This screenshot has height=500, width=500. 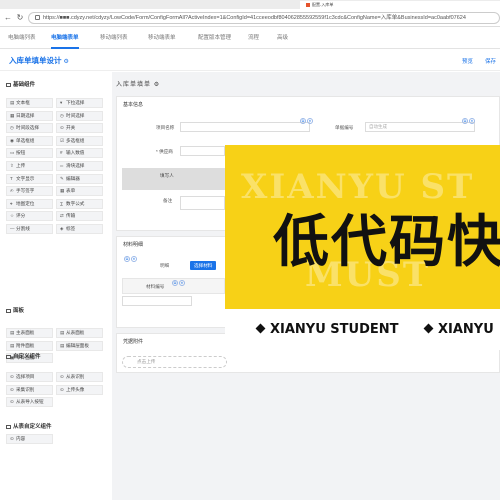 I want to click on material-detail-heading: 材料明细, so click(x=133, y=245).